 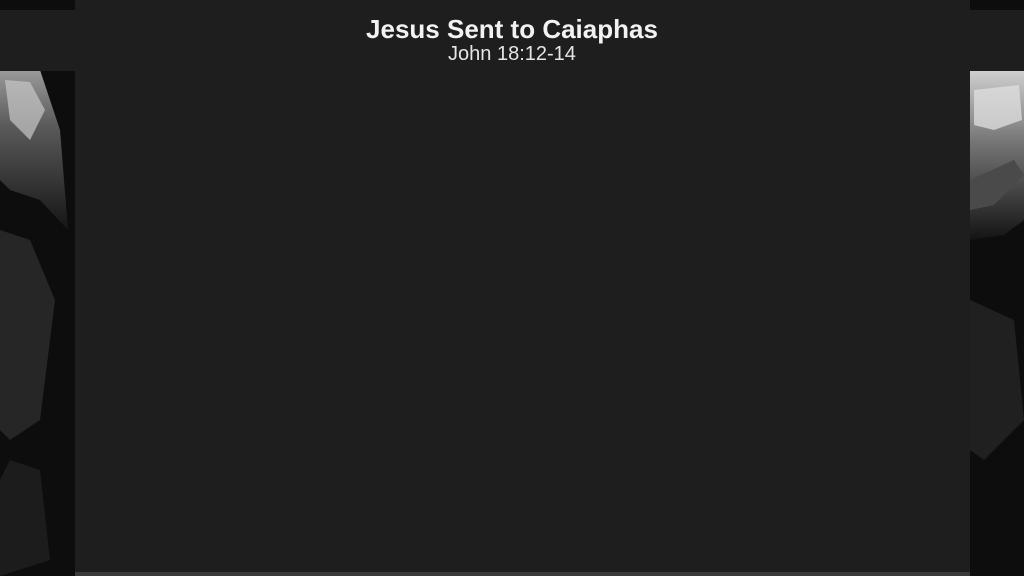 I want to click on scripture-reference: John 18:12-14, so click(x=512, y=54).